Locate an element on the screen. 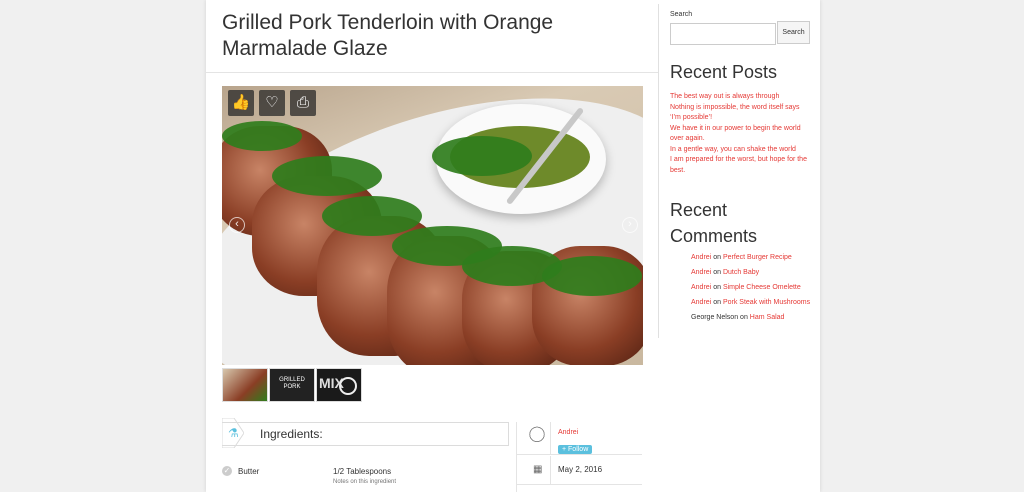 This screenshot has height=492, width=1024. recent-comment-item: Andrei on Pork Steak with Mushrooms is located at coordinates (751, 302).